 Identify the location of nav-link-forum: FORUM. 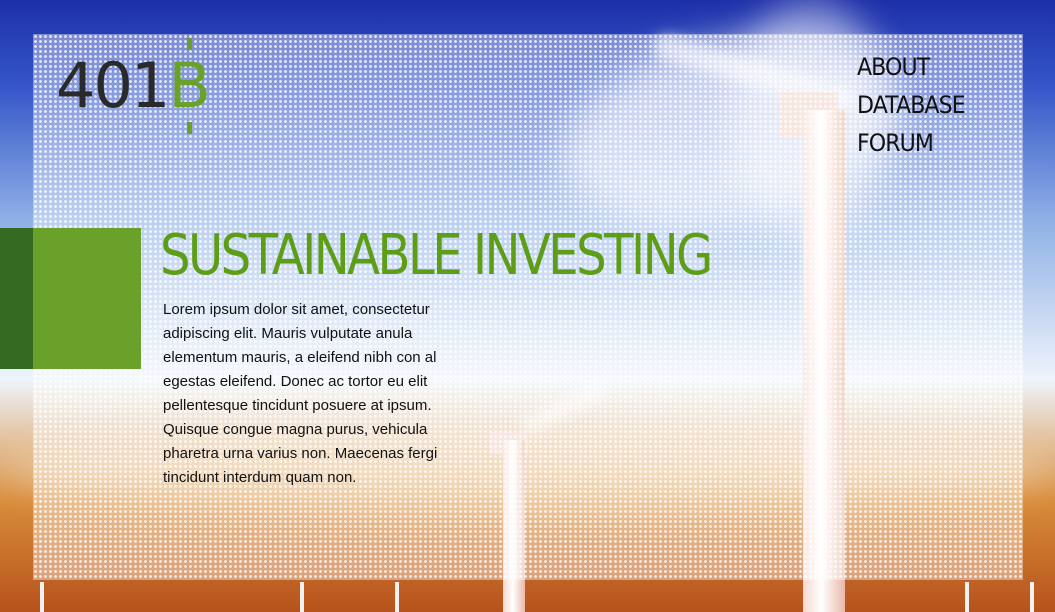
(911, 143).